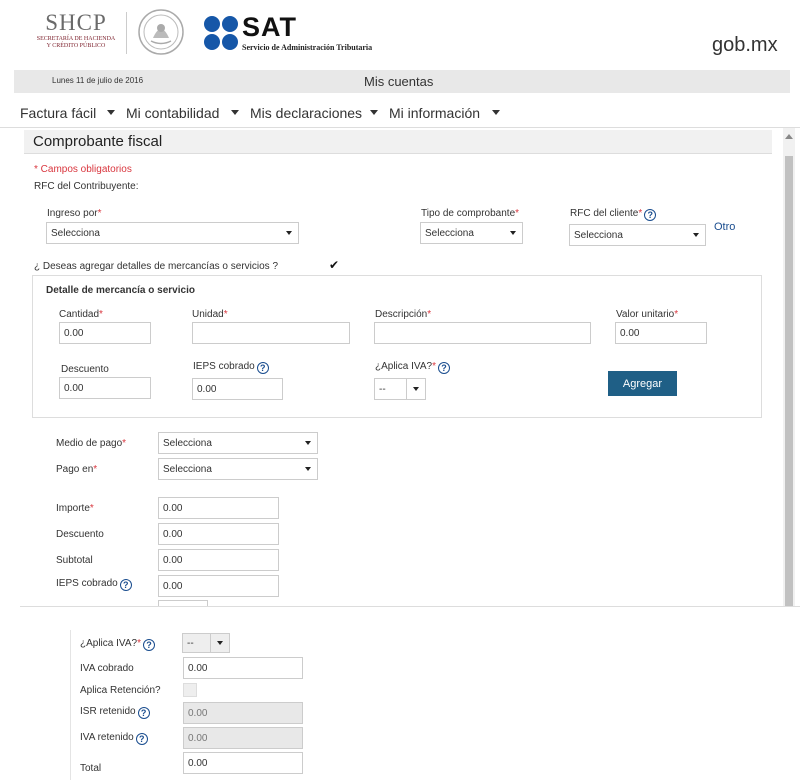 The image size is (800, 780). Describe the element at coordinates (661, 333) in the screenshot. I see `valor-unitario-input: 0.00` at that location.